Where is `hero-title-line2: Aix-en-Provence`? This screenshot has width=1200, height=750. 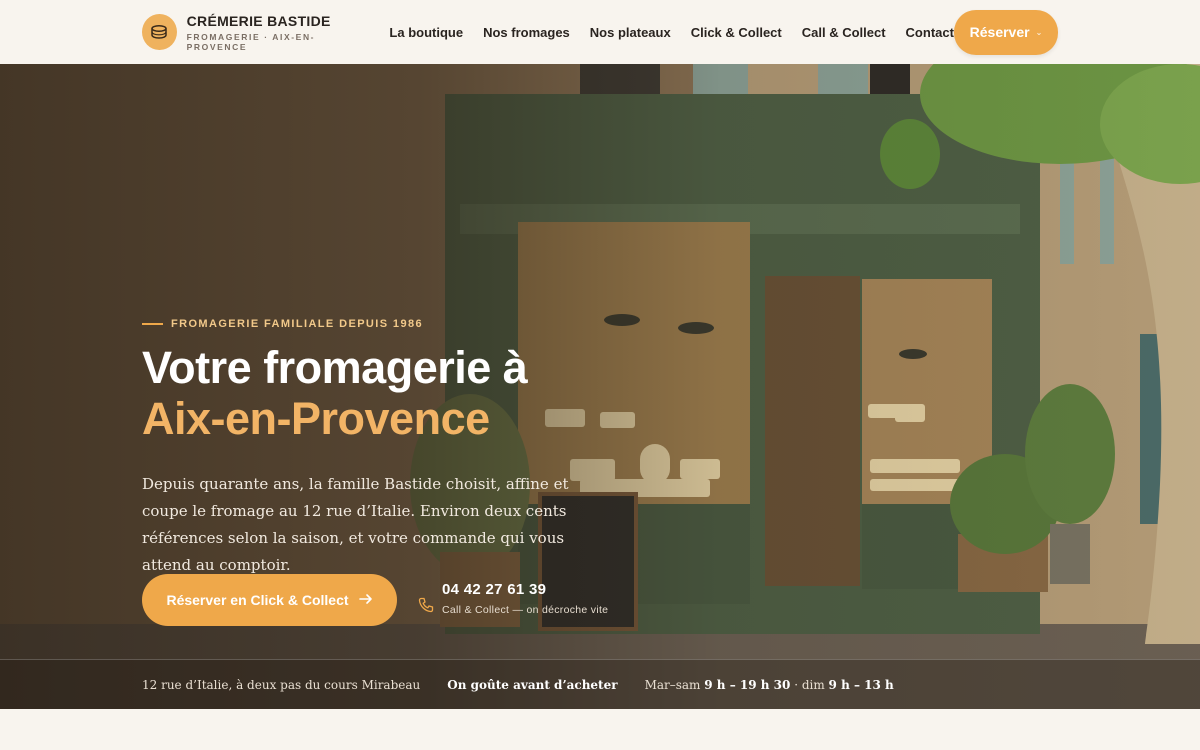
hero-title-line2: Aix-en-Provence is located at coordinates (316, 418).